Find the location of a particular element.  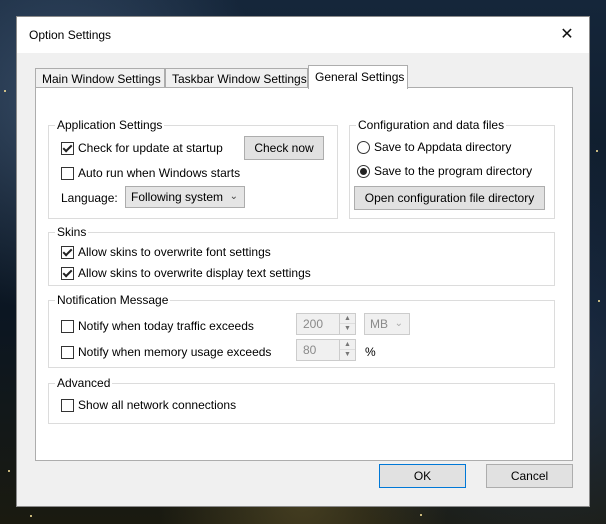

button-label: Open configuration file directory is located at coordinates (449, 198).